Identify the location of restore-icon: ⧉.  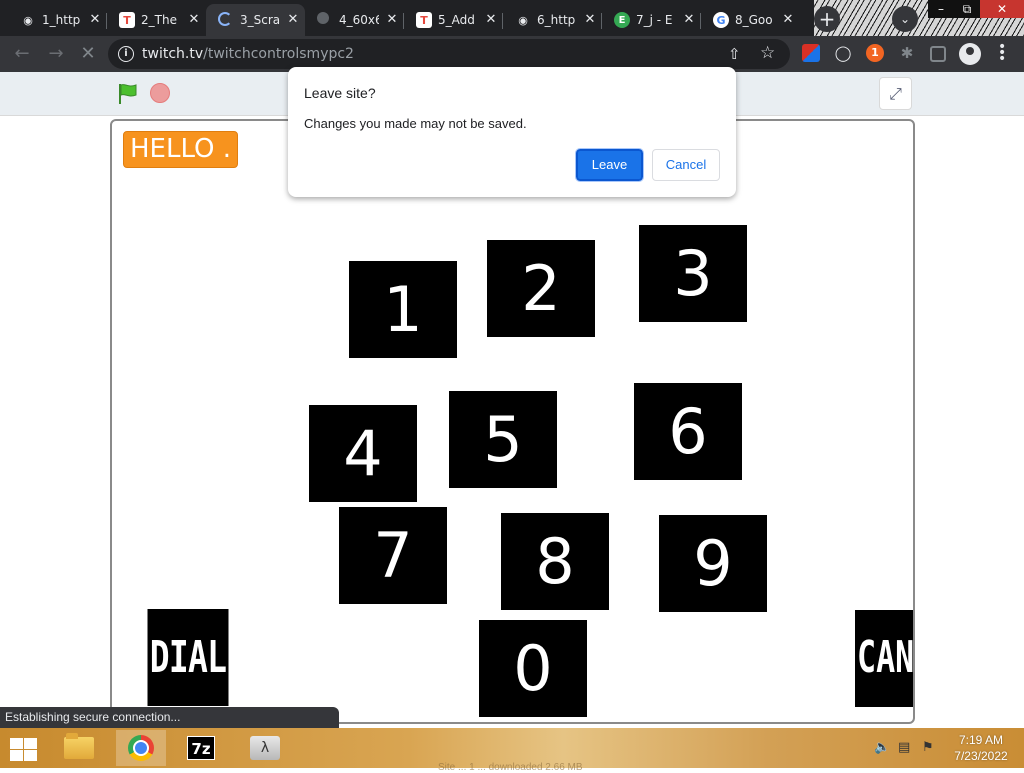
(967, 9).